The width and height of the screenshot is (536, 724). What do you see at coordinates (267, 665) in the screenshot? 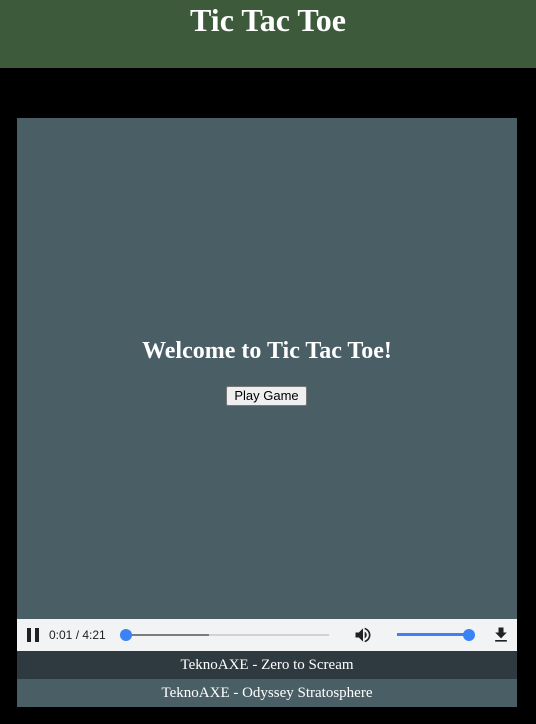
I see `playlist-item: TeknoAXE - Zero to Scream` at bounding box center [267, 665].